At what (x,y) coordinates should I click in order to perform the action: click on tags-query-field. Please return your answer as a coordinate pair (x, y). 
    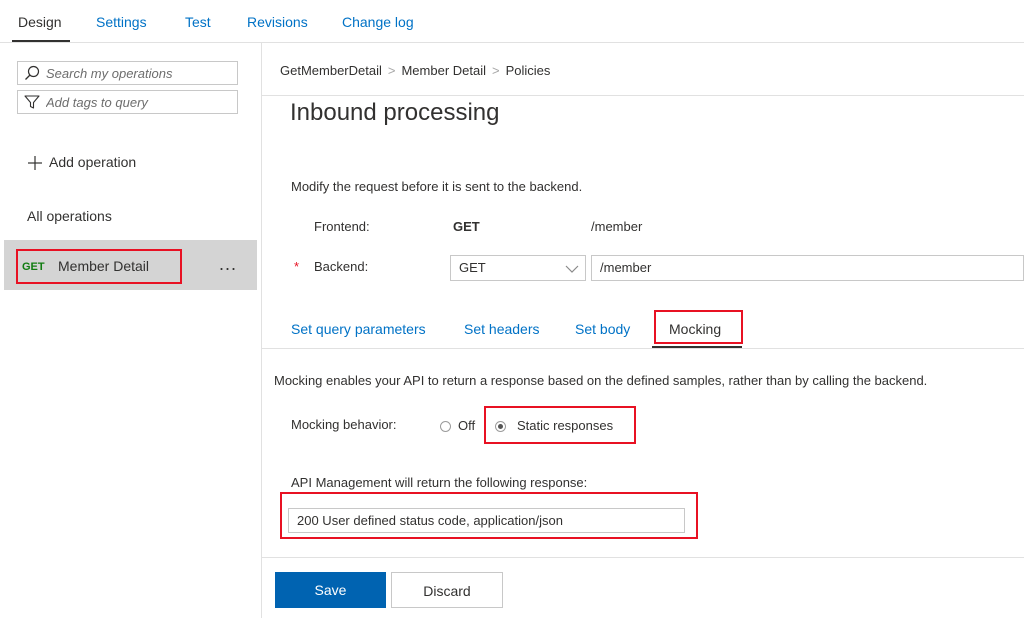
    Looking at the image, I should click on (127, 102).